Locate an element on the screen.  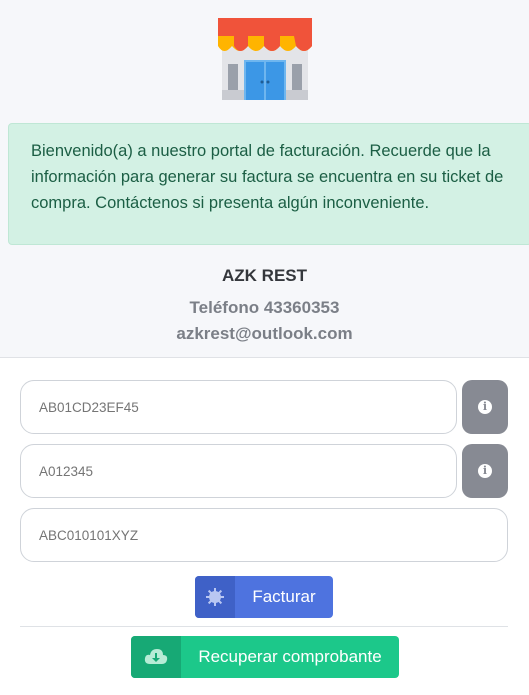
rfc-input is located at coordinates (264, 535).